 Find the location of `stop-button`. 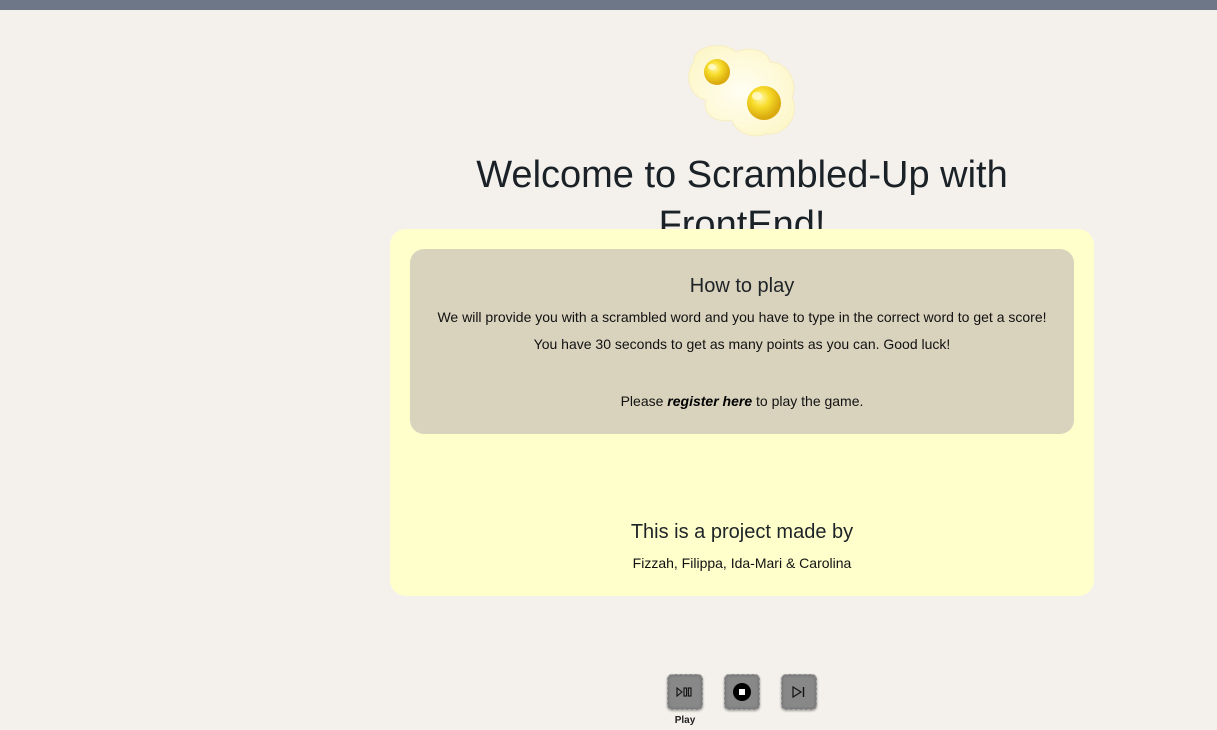

stop-button is located at coordinates (742, 692).